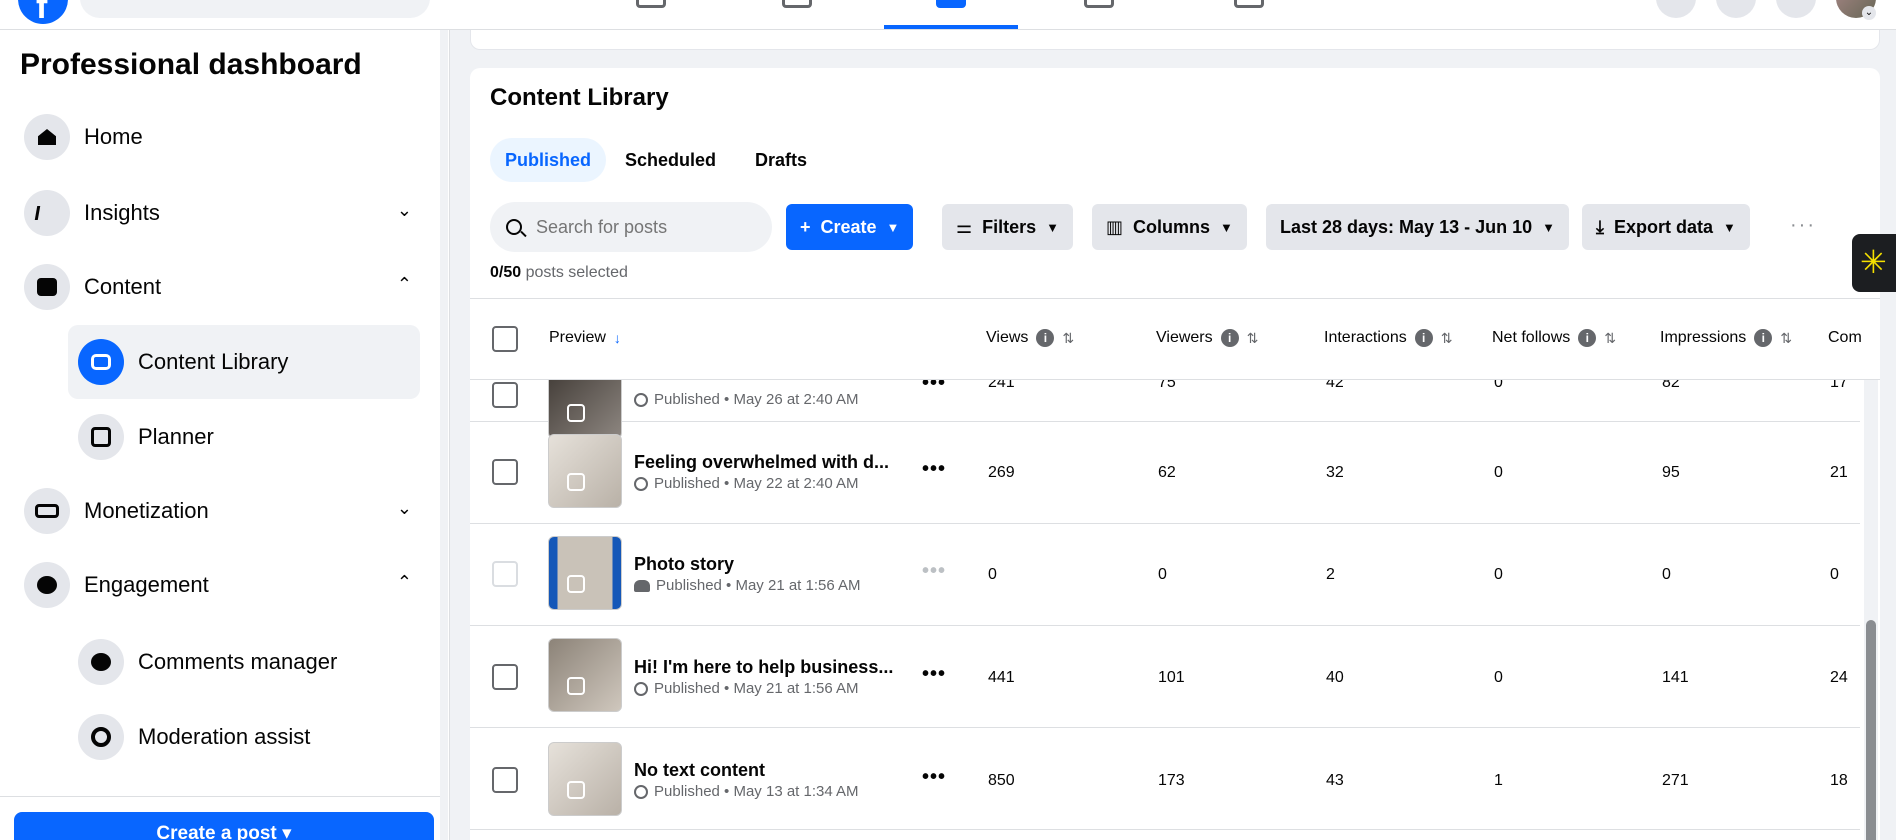  Describe the element at coordinates (756, 399) in the screenshot. I see `post-status-text: Published • May 26 at 2:40 AM` at that location.